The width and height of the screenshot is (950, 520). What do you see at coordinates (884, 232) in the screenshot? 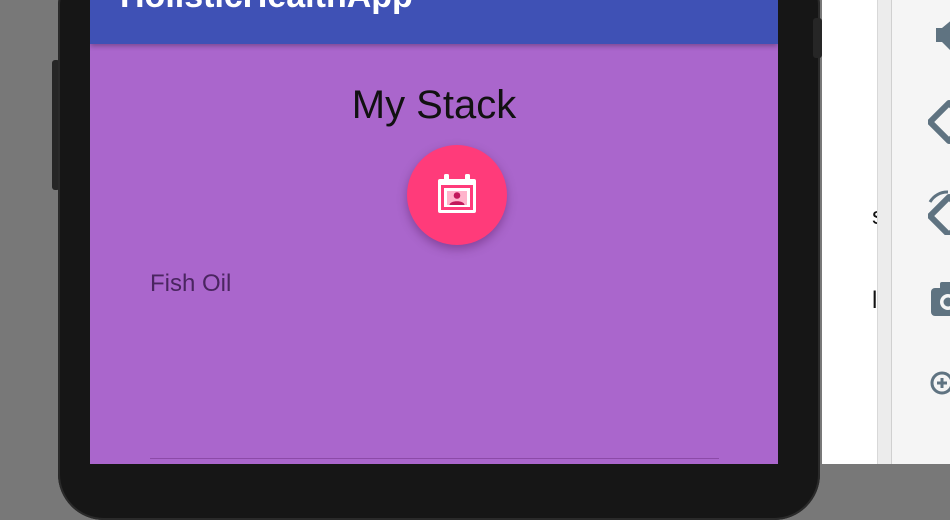
I see `panel-splitter` at bounding box center [884, 232].